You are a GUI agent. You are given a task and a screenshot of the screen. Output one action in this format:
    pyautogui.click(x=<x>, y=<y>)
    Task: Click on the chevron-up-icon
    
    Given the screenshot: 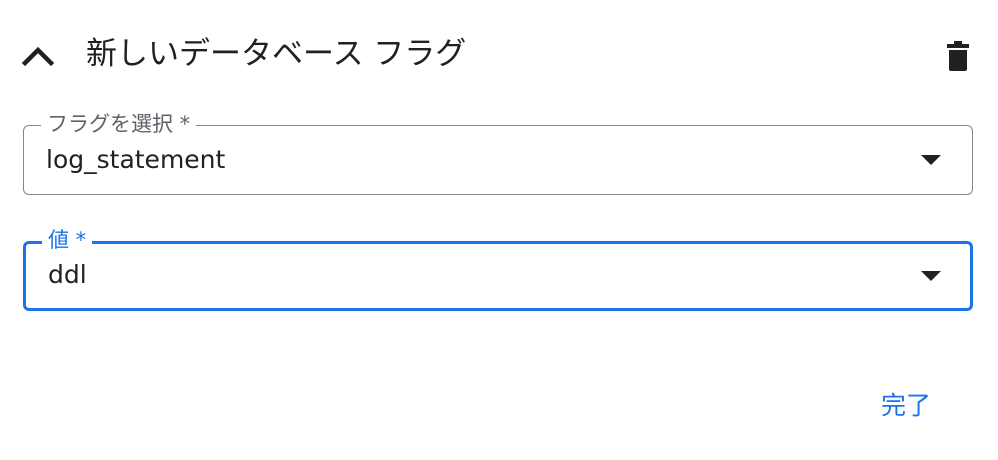 What is the action you would take?
    pyautogui.click(x=38, y=56)
    